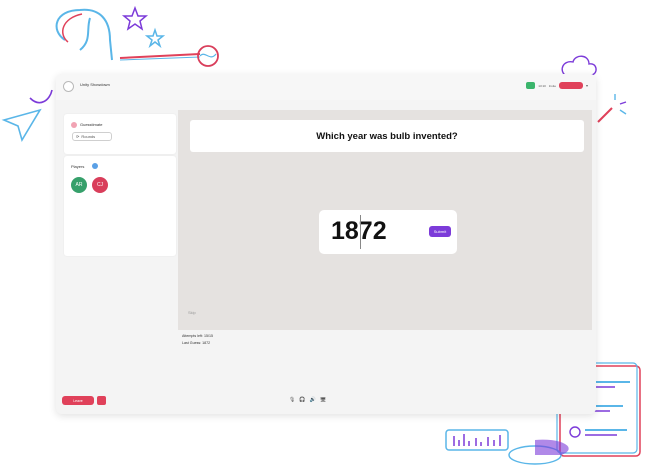  I want to click on paper-plane-doodle, so click(27, 115).